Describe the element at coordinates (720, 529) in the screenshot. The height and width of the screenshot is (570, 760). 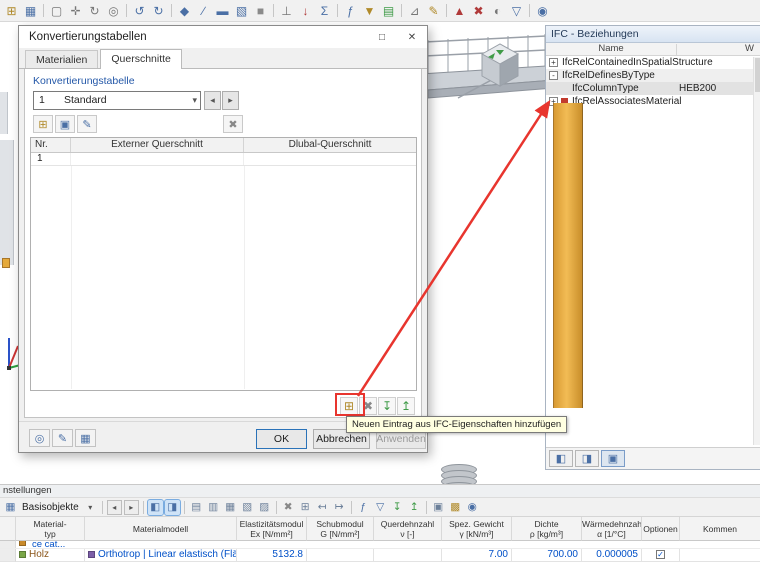
I see `header-kommentar: Kommen` at that location.